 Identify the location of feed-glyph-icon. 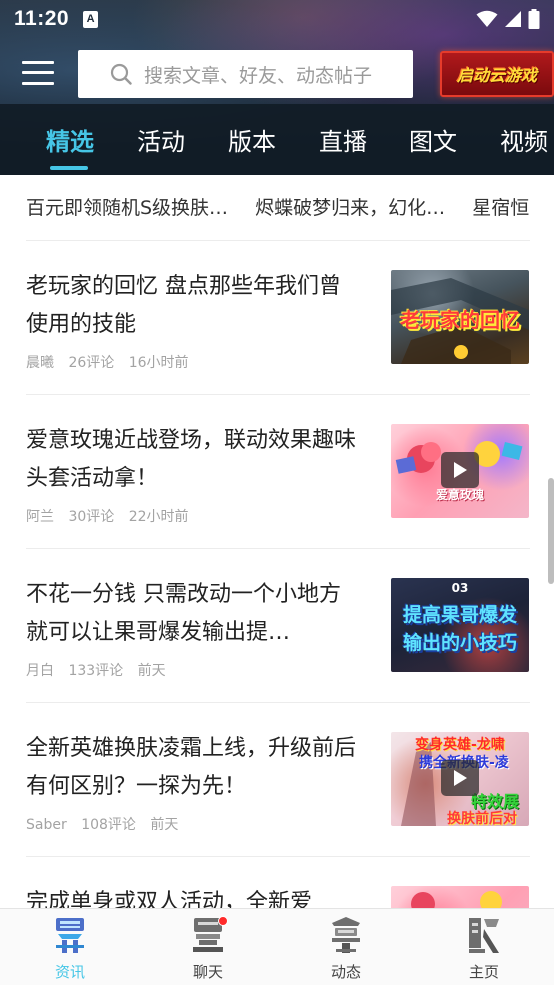
(346, 935).